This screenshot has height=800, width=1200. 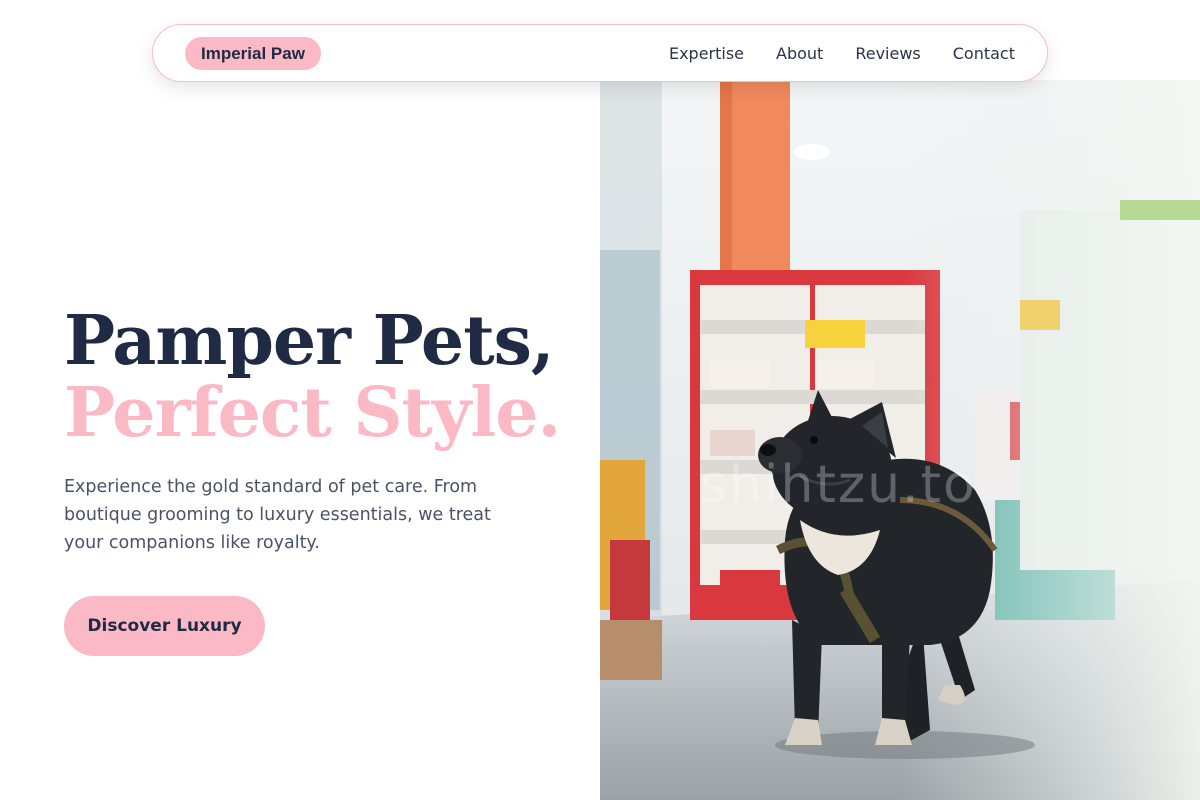 I want to click on headline-line-1: Pamper Pets,, so click(x=309, y=341).